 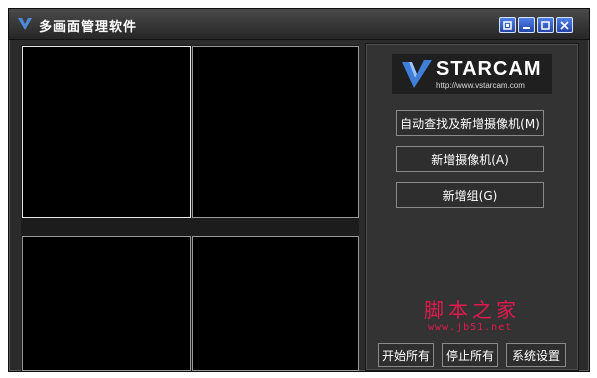 What do you see at coordinates (88, 27) in the screenshot?
I see `window-title: 多画面管理软件` at bounding box center [88, 27].